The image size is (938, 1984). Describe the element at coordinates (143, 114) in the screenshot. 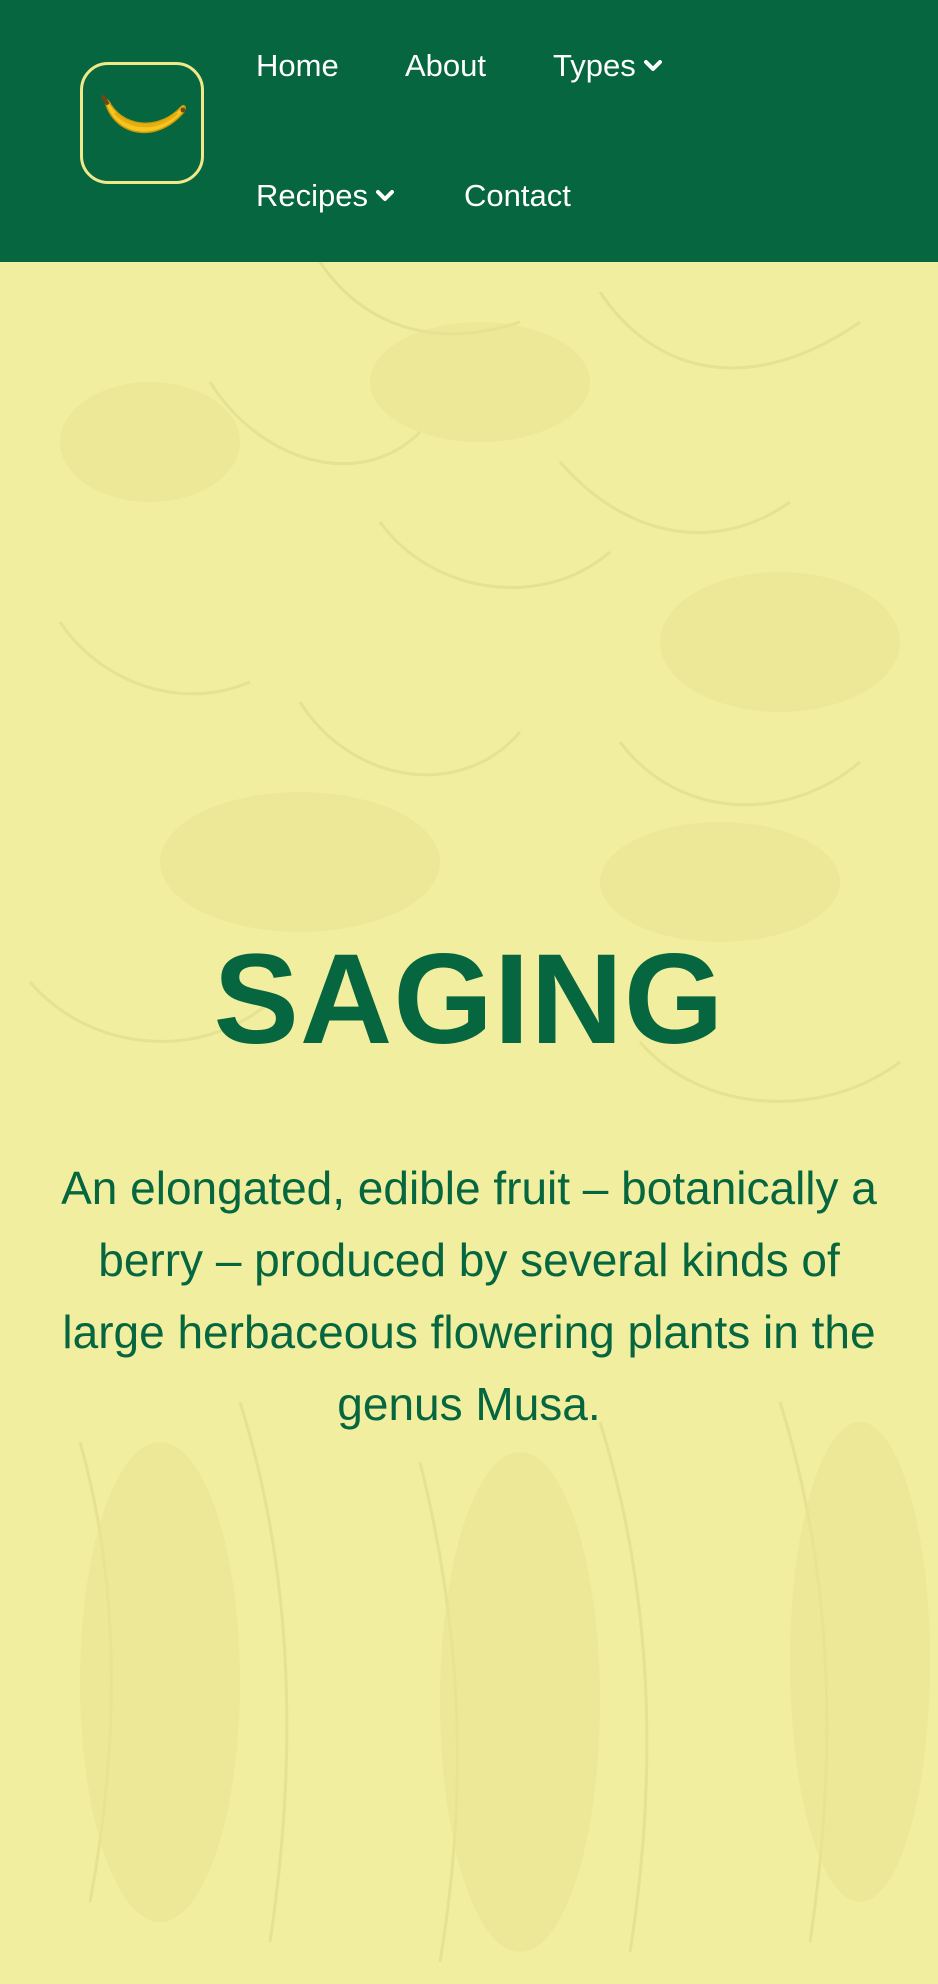

I see `banana-icon` at that location.